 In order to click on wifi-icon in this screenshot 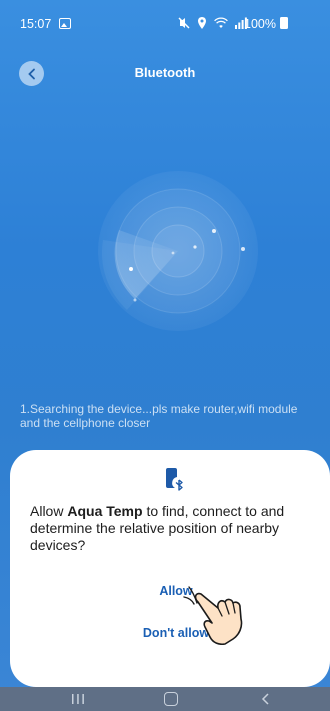, I will do `click(221, 22)`.